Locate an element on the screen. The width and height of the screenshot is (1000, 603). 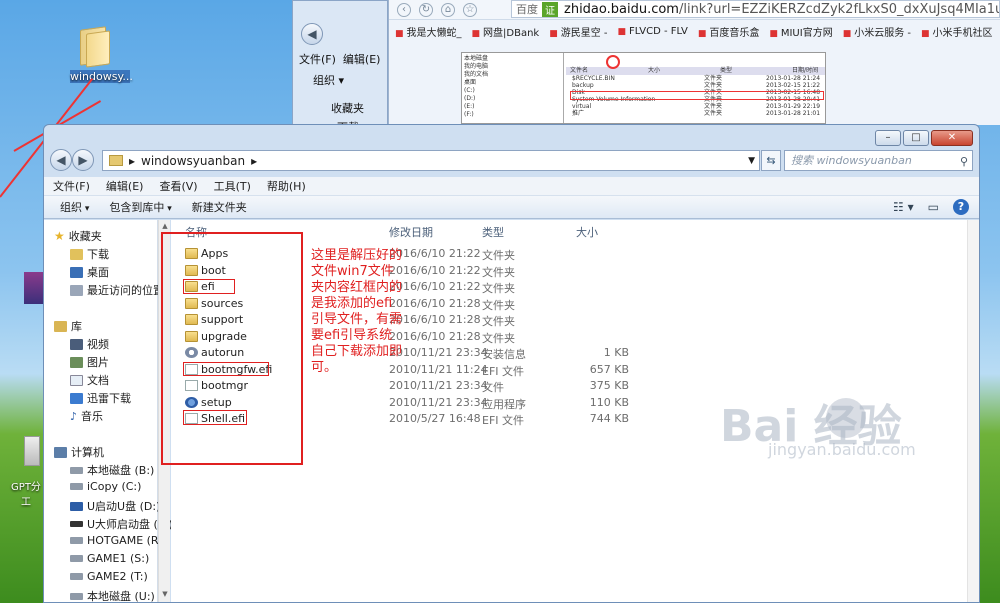
help-icon: ? is located at coordinates (961, 207).